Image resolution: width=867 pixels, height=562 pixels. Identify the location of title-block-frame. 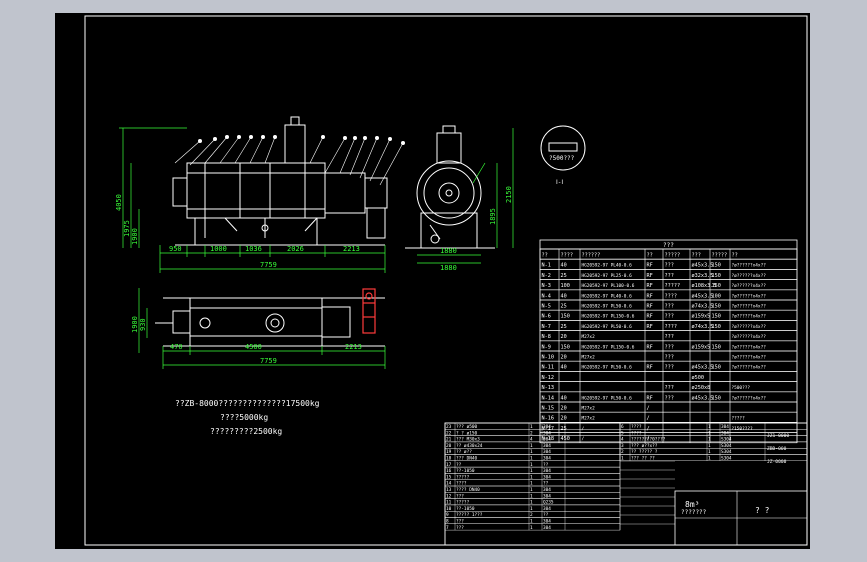
(626, 484).